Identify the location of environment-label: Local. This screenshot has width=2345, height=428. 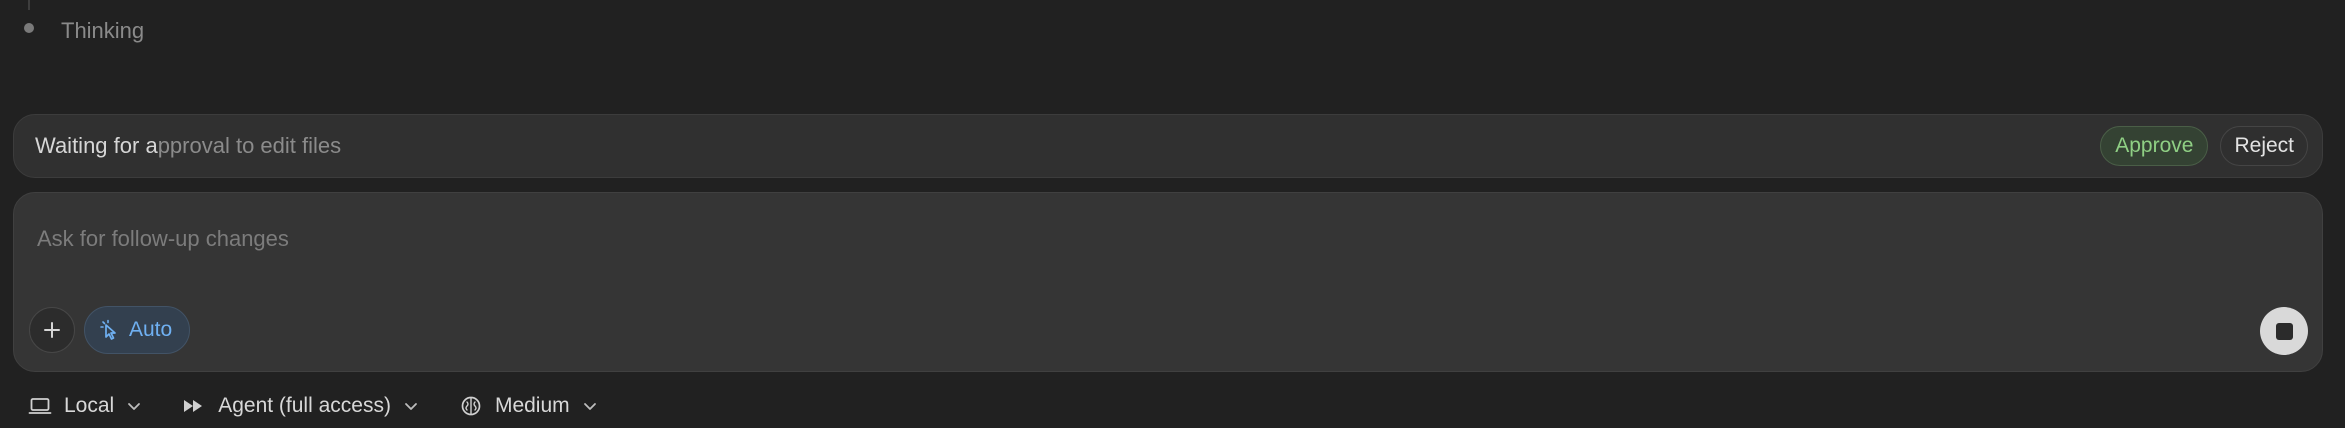
(89, 405).